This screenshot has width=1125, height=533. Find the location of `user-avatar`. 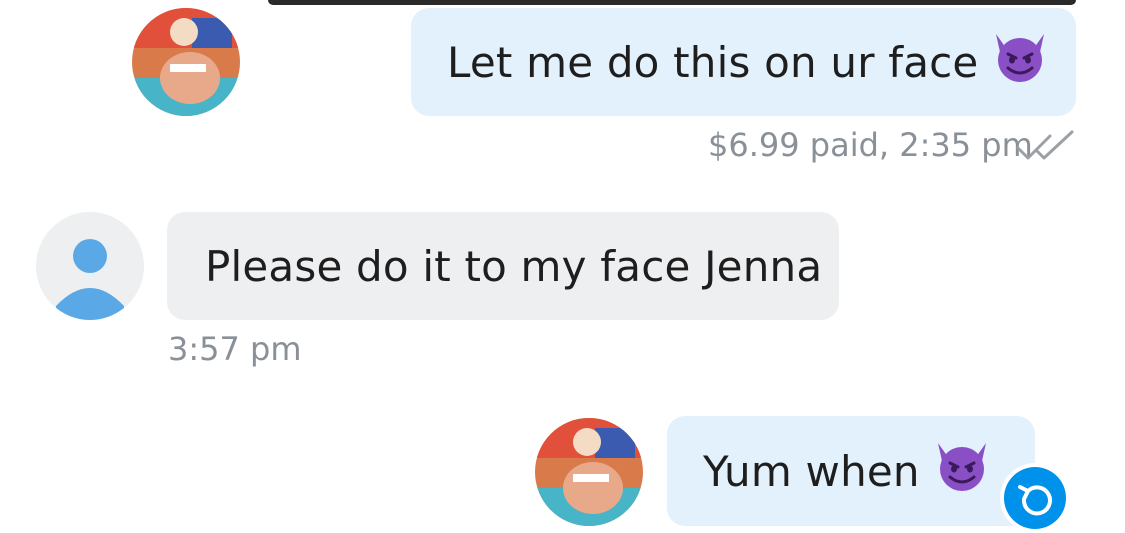

user-avatar is located at coordinates (90, 266).